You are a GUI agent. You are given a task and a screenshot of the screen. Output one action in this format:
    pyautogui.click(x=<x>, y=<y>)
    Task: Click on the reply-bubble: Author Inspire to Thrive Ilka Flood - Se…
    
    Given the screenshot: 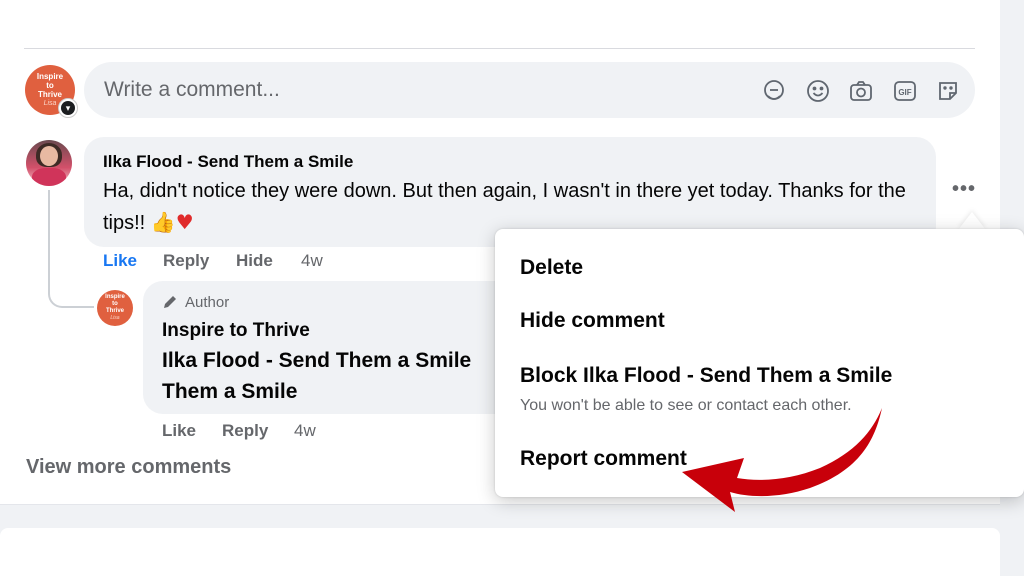 What is the action you would take?
    pyautogui.click(x=333, y=347)
    